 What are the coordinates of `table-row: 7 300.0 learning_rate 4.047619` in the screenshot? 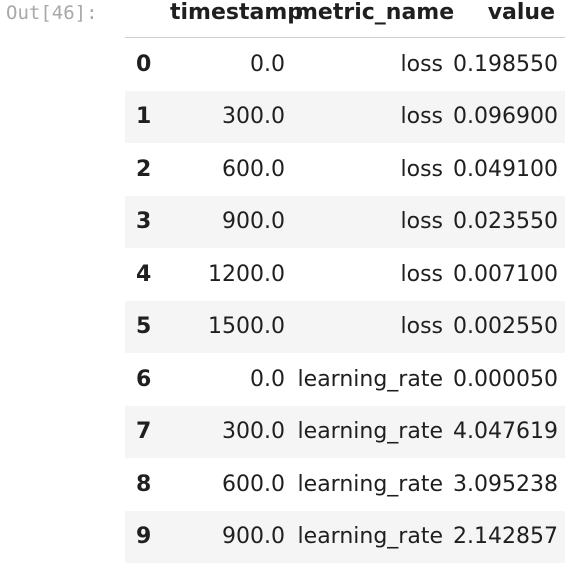 It's located at (345, 431).